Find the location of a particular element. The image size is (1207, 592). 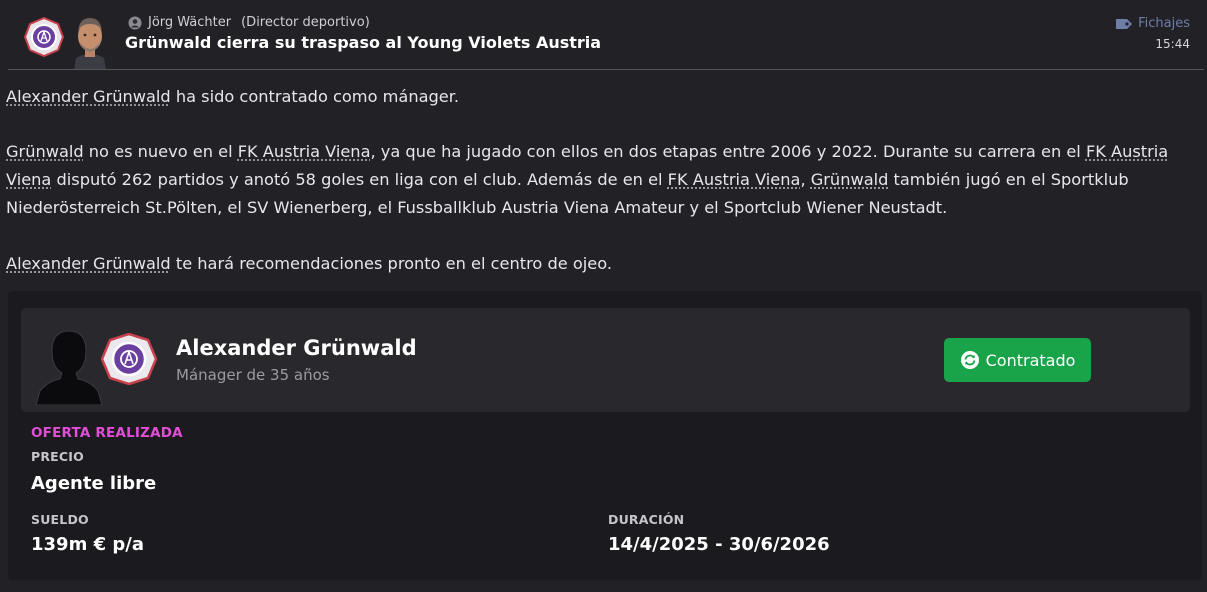

sender-role: (Director deportivo) is located at coordinates (305, 22).